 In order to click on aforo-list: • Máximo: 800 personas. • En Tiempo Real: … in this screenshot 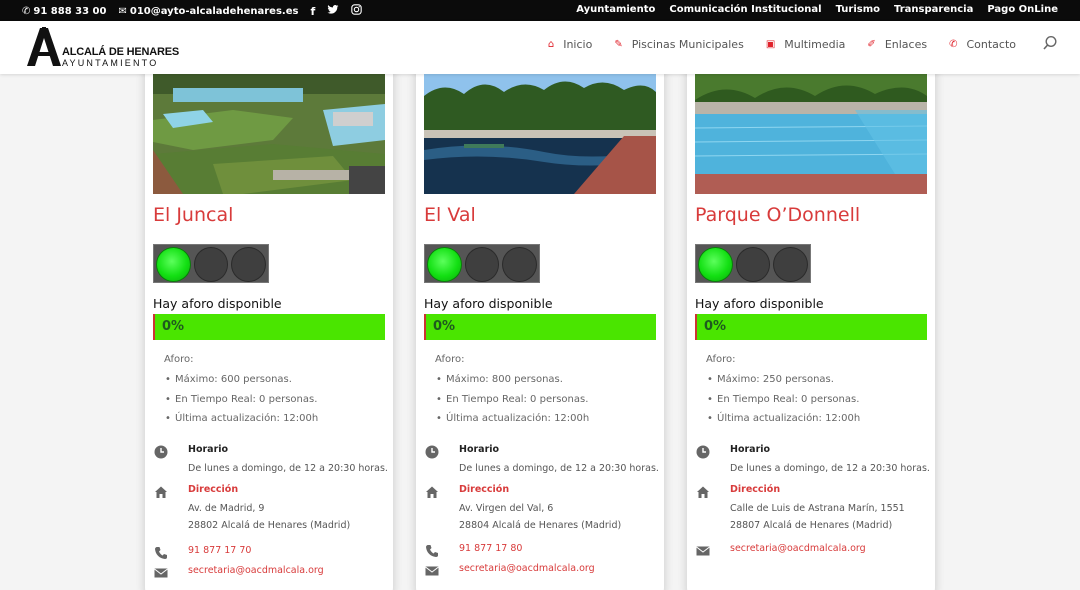, I will do `click(512, 399)`.